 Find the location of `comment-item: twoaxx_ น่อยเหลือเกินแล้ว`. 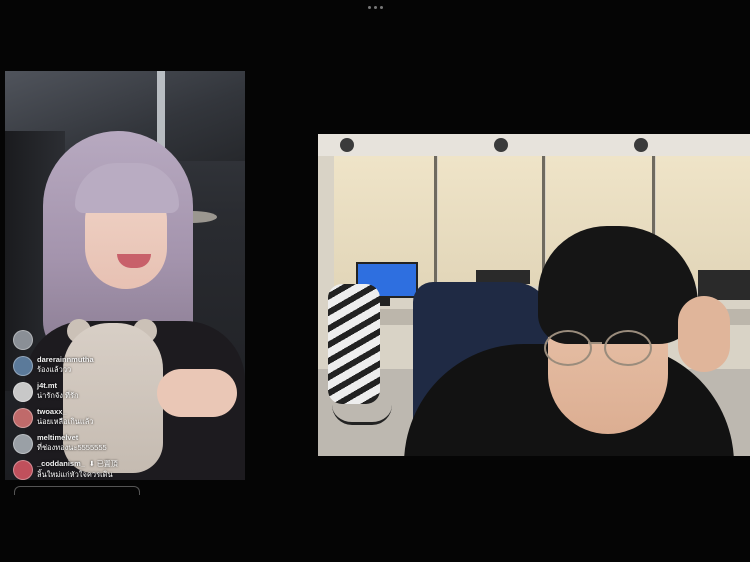

comment-item: twoaxx_ น่อยเหลือเกินแล้ว is located at coordinates (127, 419).